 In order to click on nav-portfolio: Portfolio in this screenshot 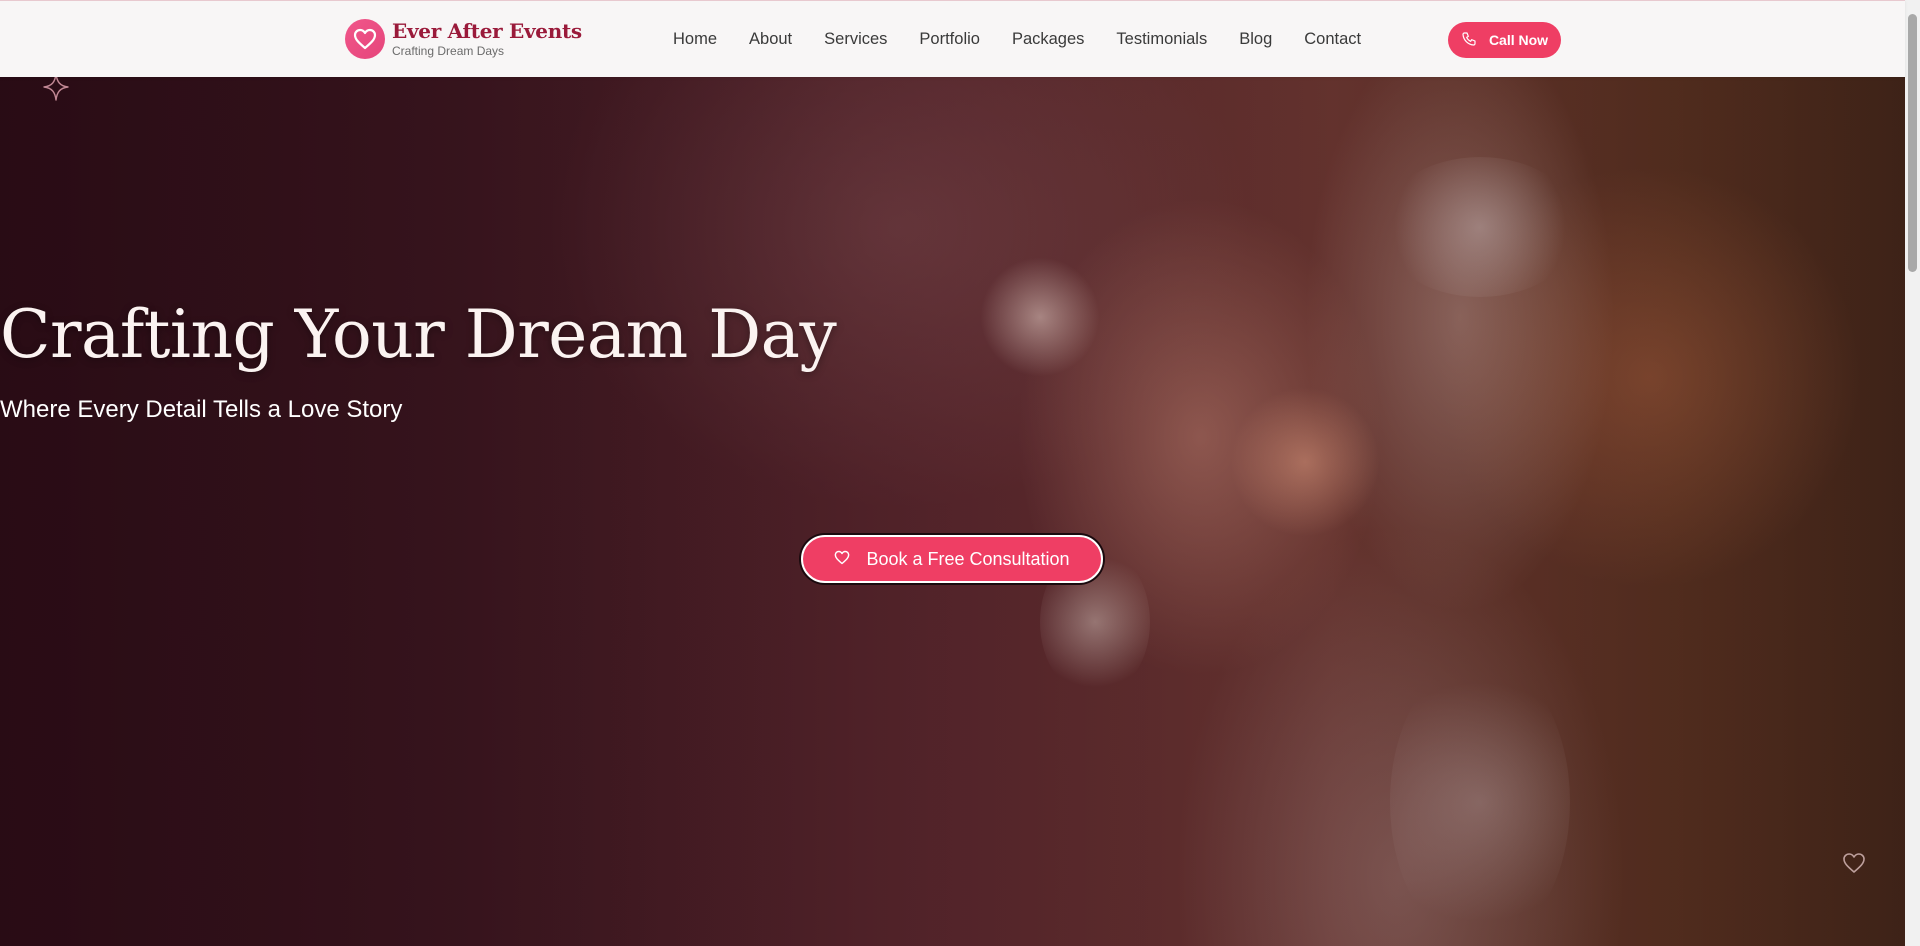, I will do `click(949, 39)`.